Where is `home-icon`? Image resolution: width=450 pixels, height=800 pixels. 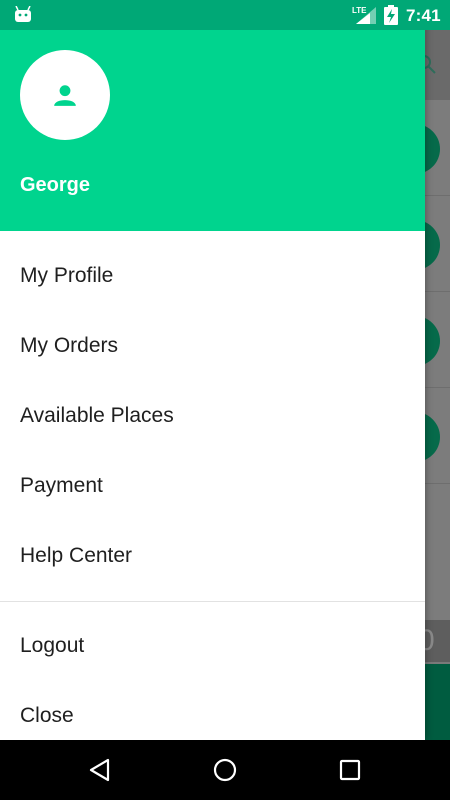
home-icon is located at coordinates (225, 770).